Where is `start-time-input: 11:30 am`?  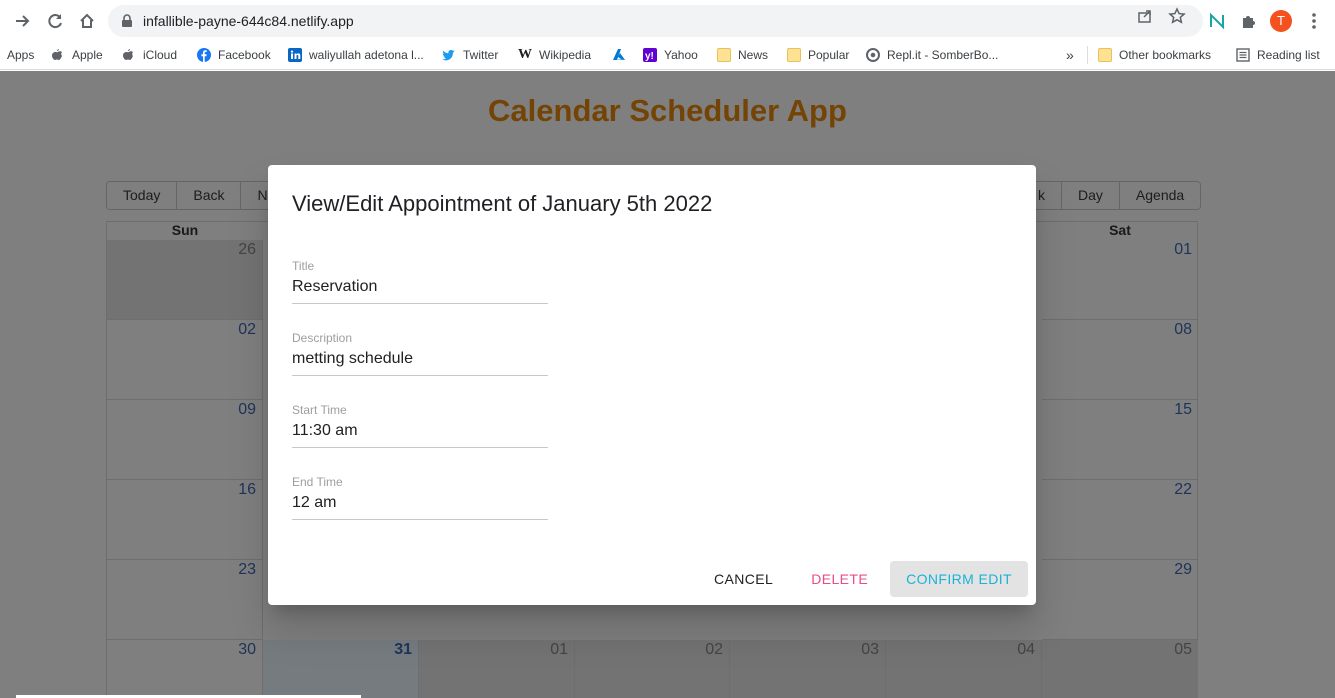 start-time-input: 11:30 am is located at coordinates (420, 435).